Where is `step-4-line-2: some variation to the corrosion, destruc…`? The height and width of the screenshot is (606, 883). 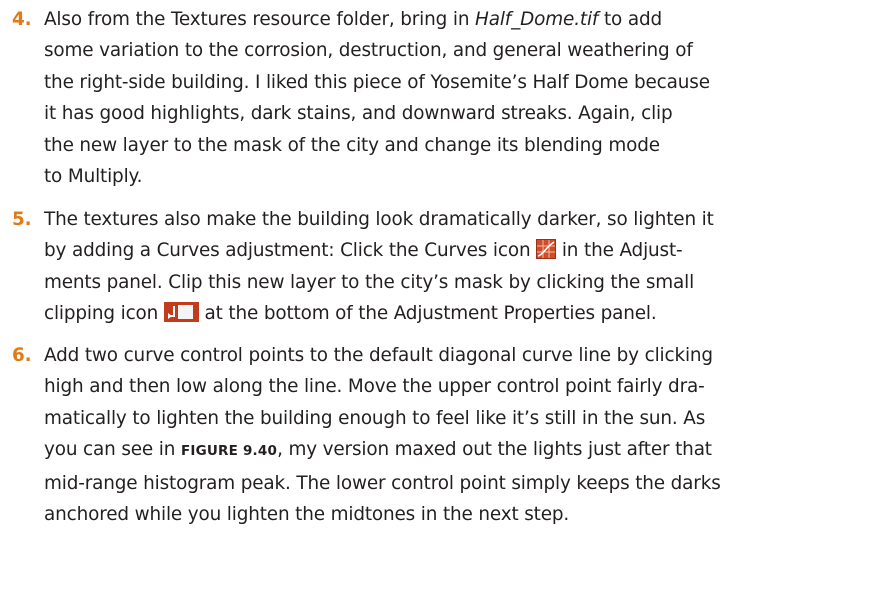 step-4-line-2: some variation to the corrosion, destruc… is located at coordinates (368, 51).